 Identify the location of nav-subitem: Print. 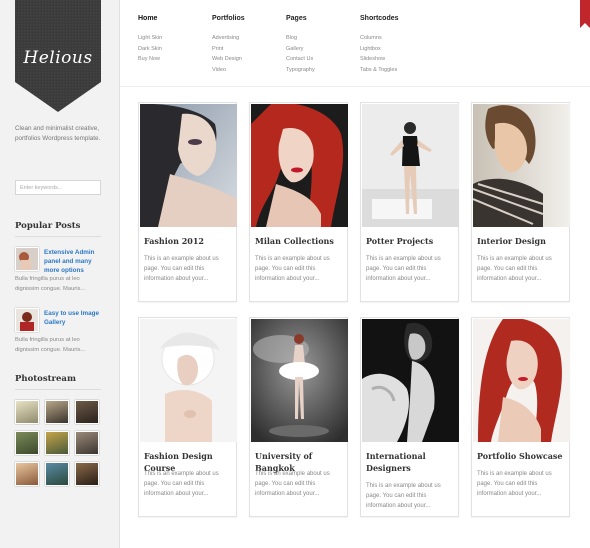
(247, 49).